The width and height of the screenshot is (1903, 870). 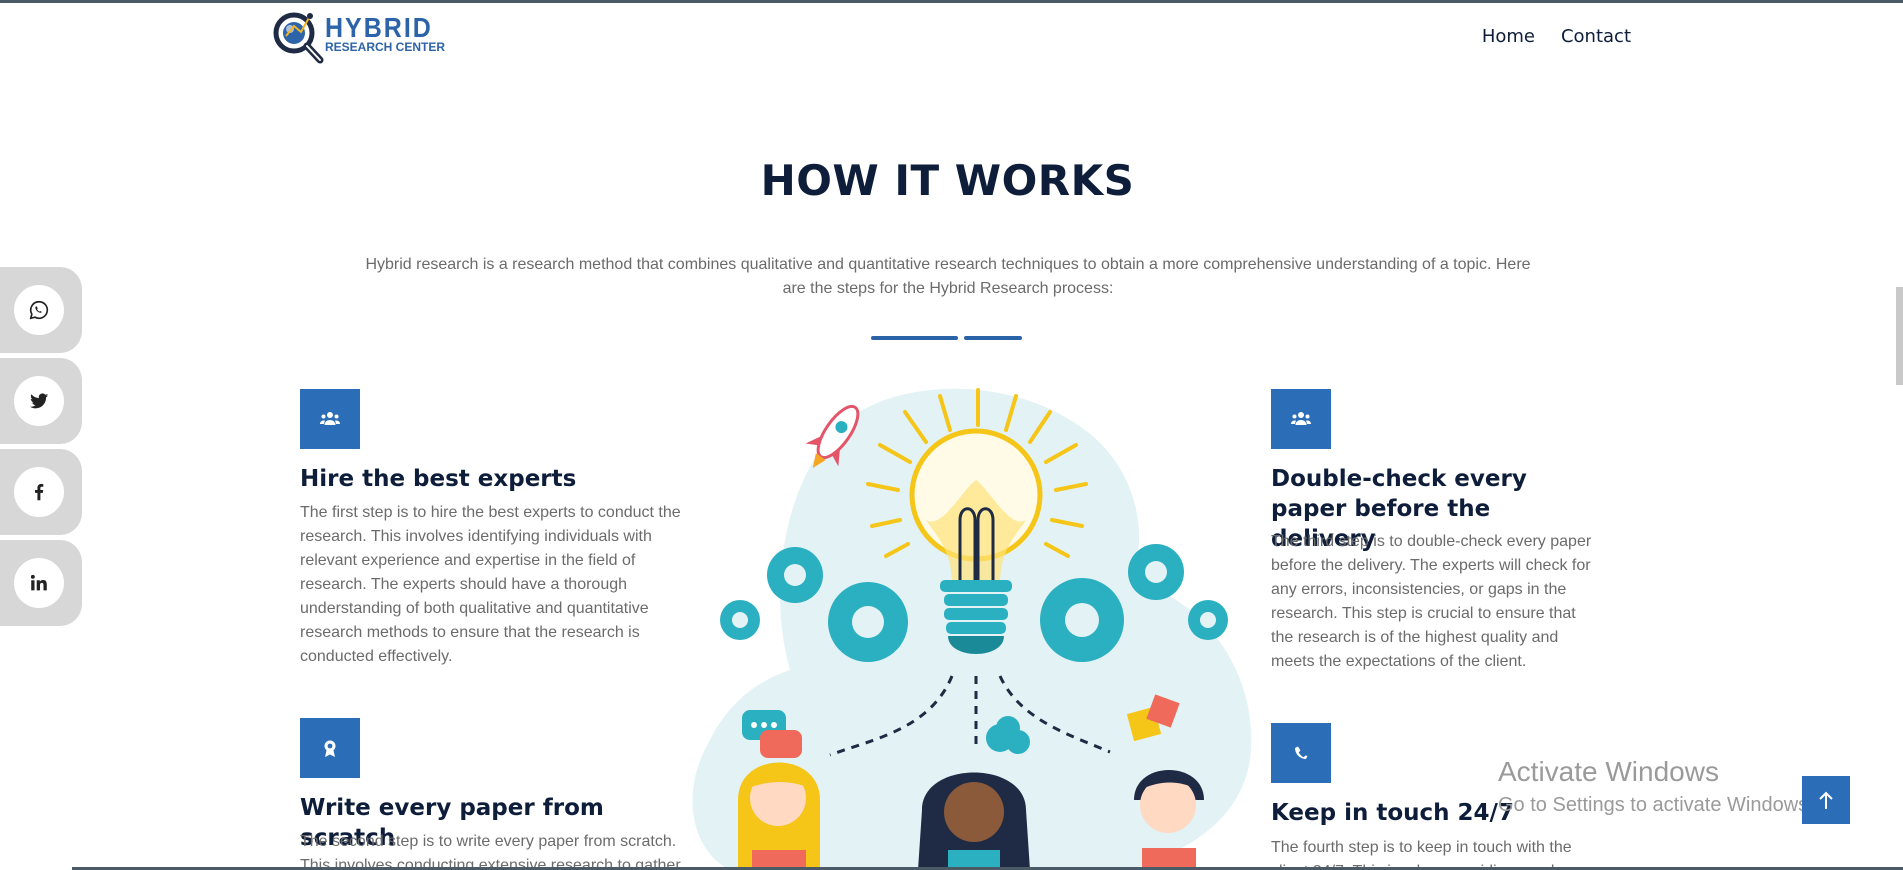 I want to click on nav-contact-link: Contact, so click(x=1596, y=36).